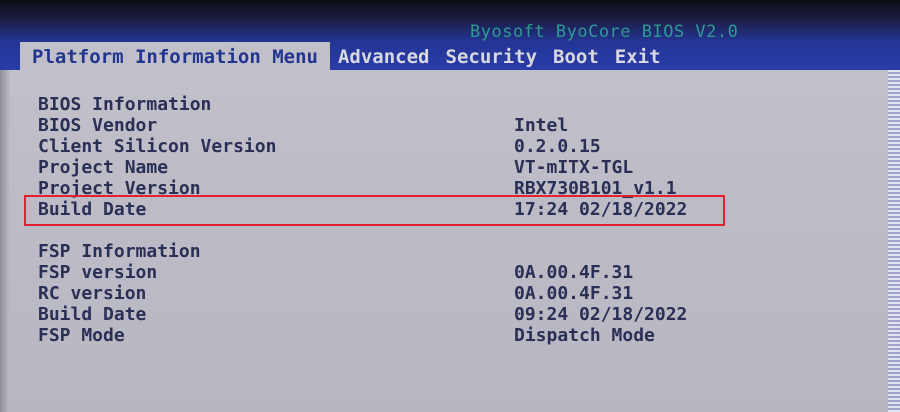  Describe the element at coordinates (448, 314) in the screenshot. I see `info-row-fsp-build-date: Build Date 09:24 02/18/2022` at that location.